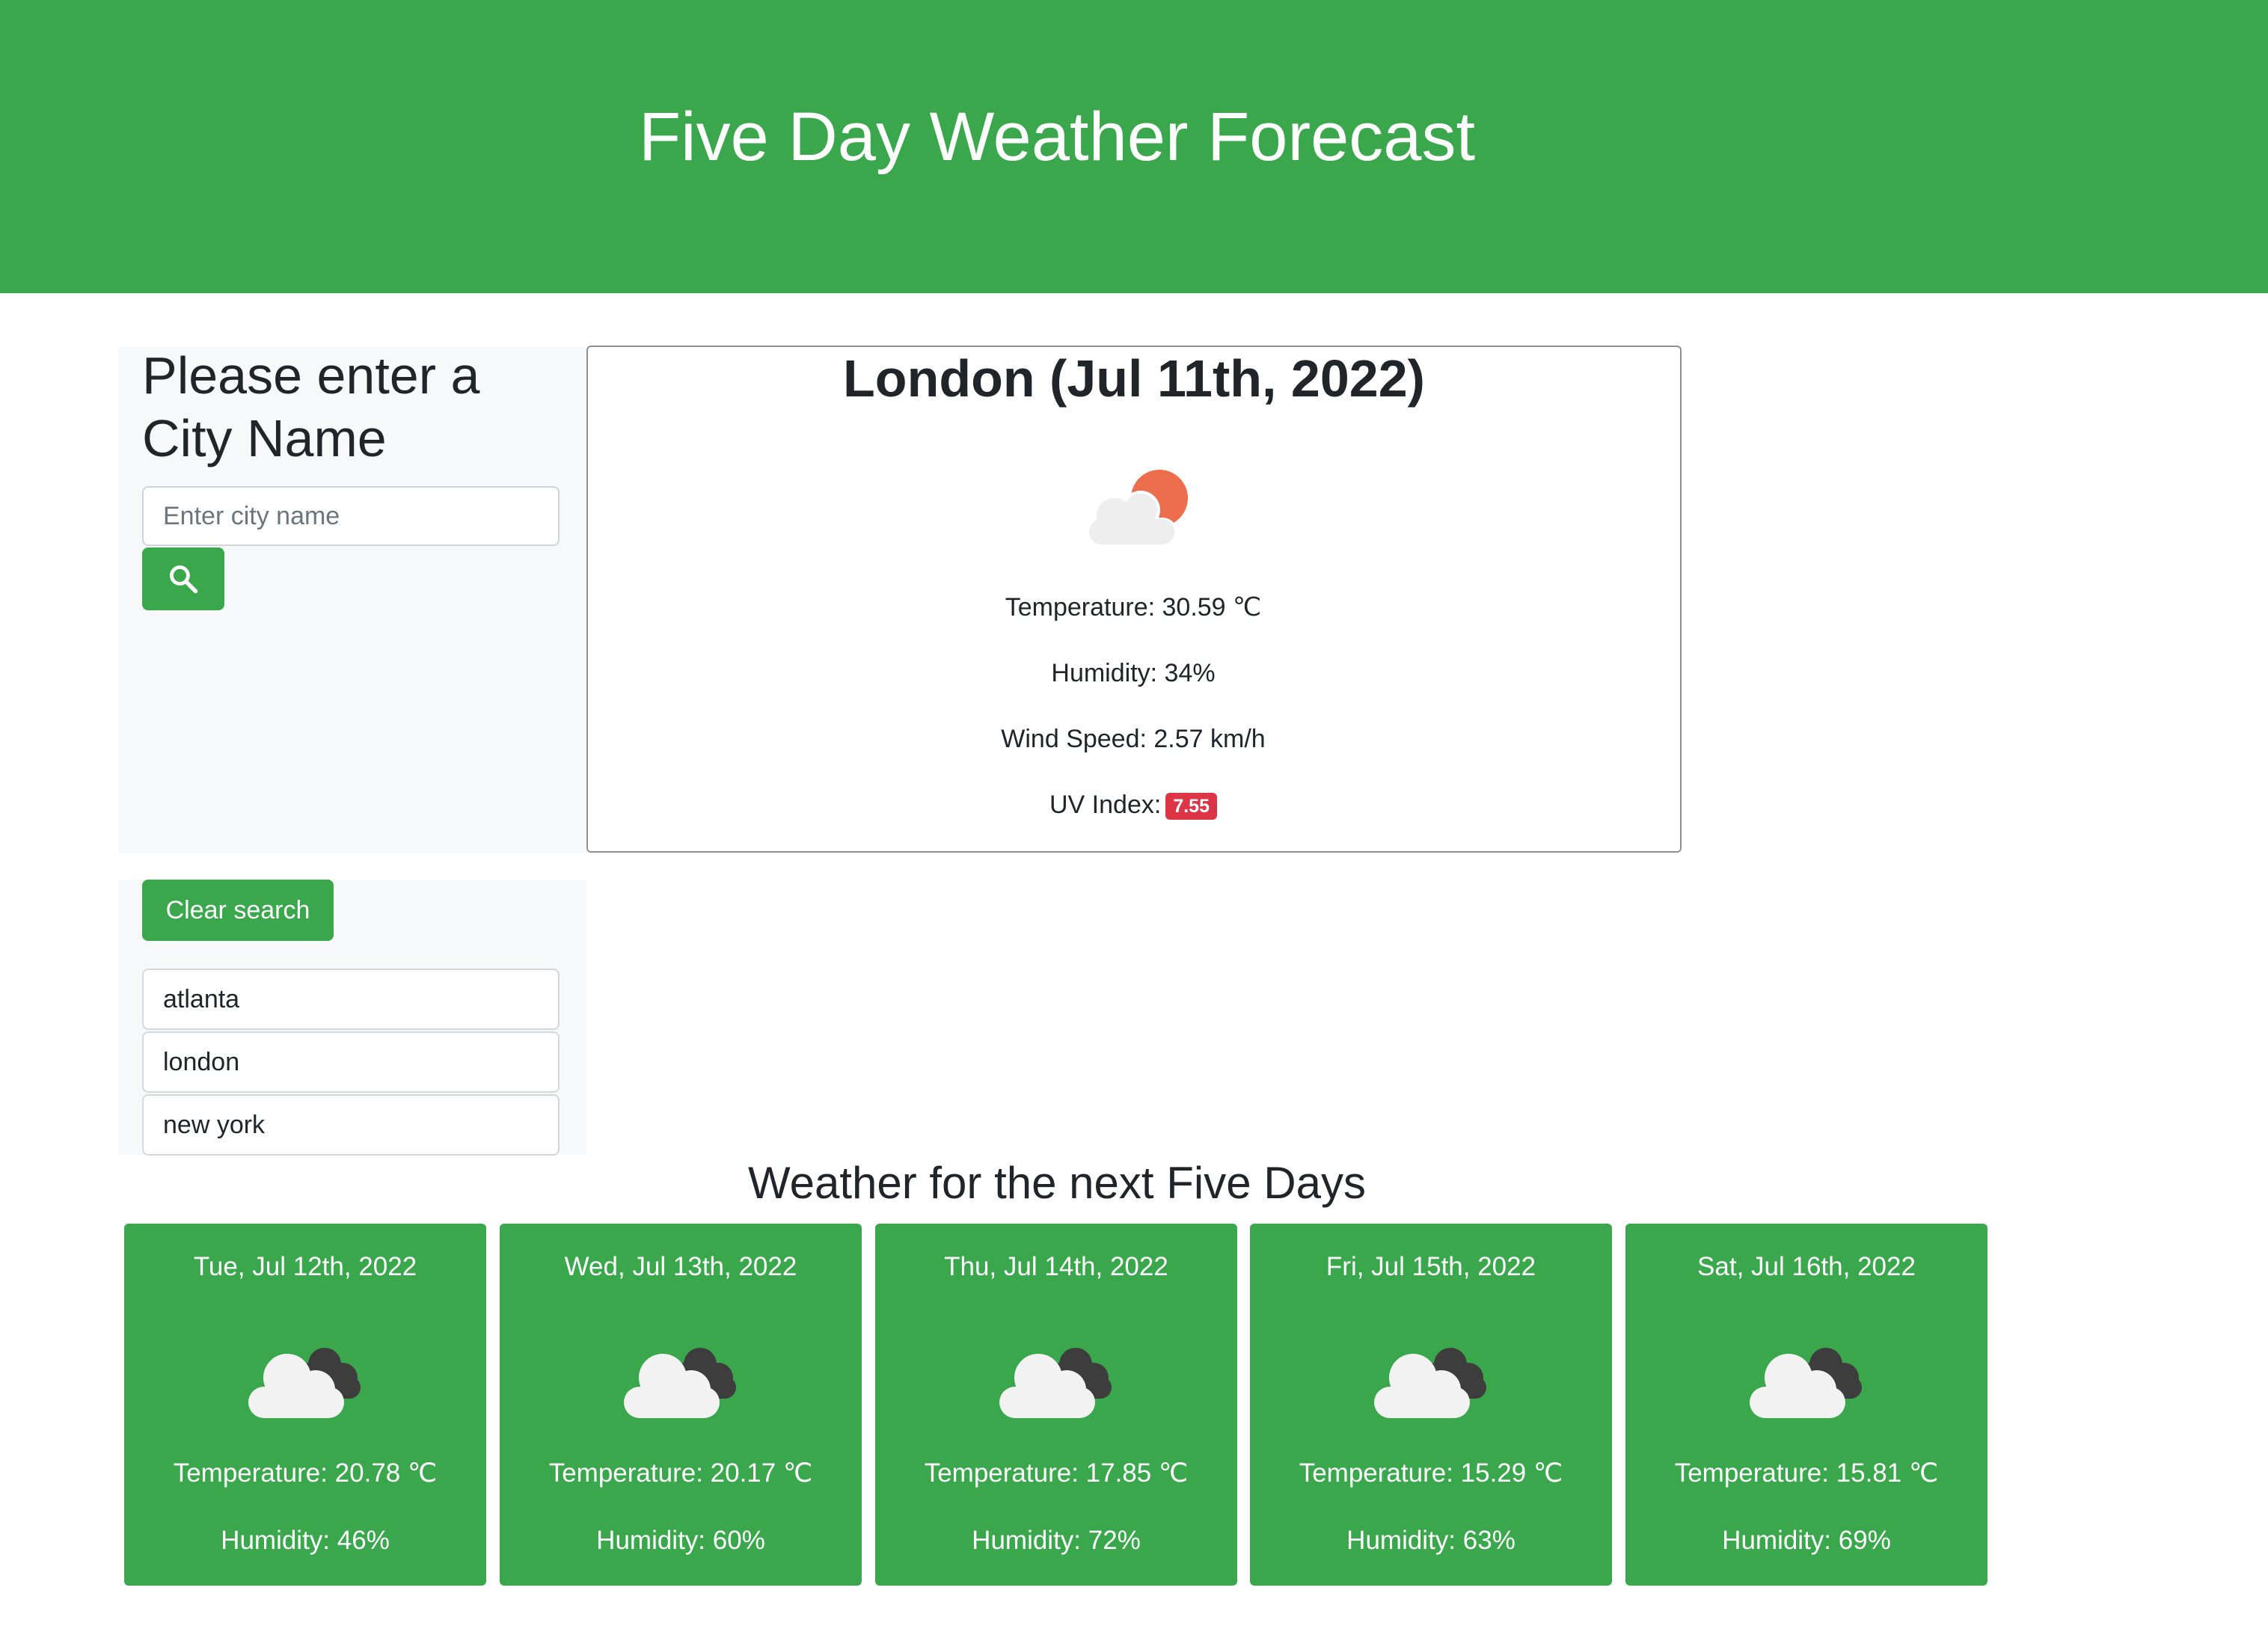 The width and height of the screenshot is (2268, 1635). I want to click on city-search-input, so click(351, 516).